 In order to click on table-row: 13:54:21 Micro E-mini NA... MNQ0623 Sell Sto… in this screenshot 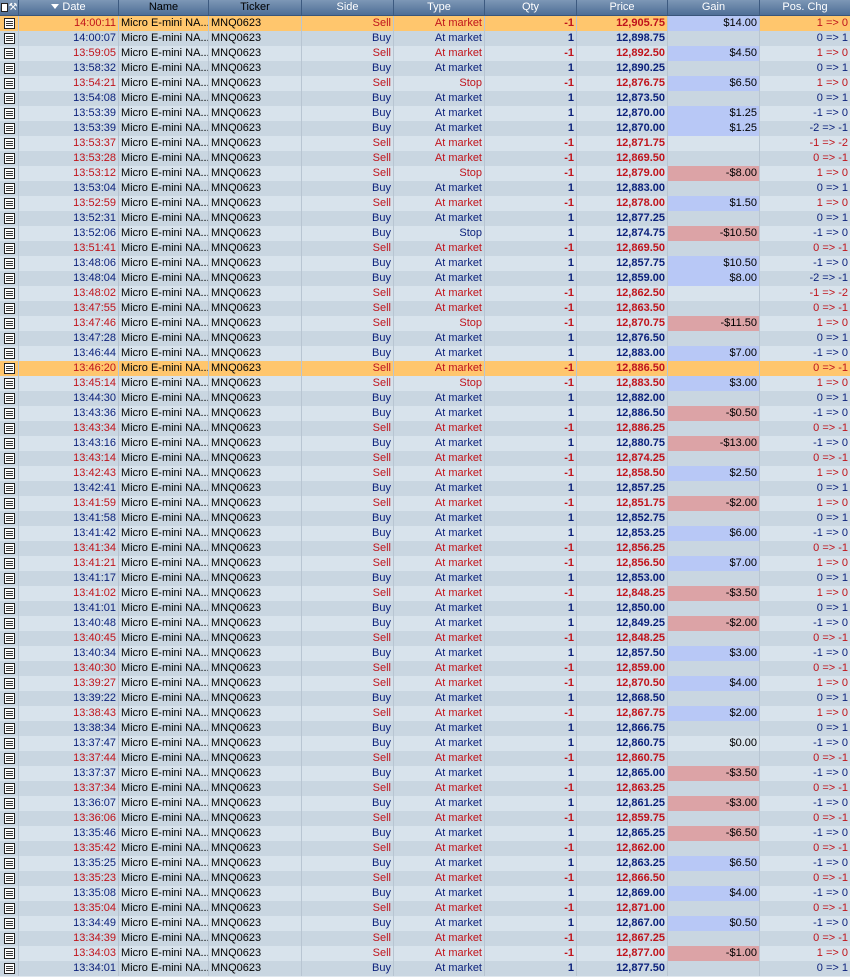, I will do `click(425, 83)`.